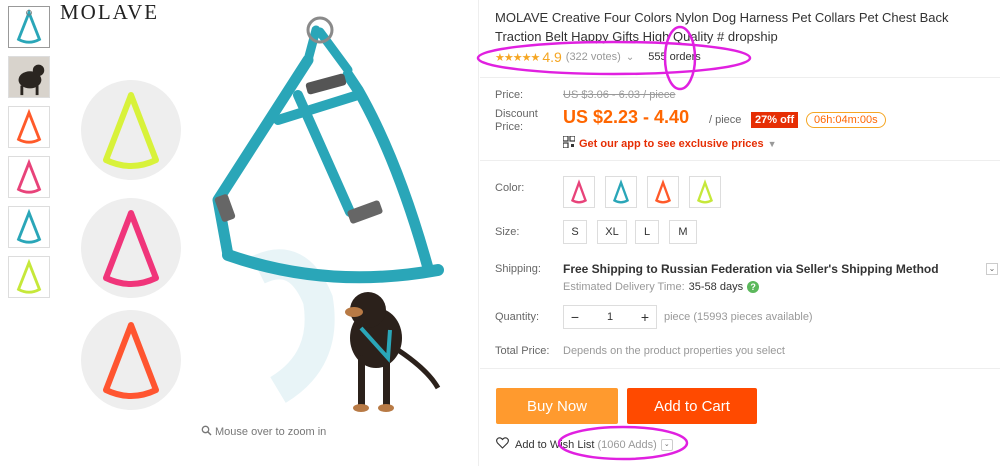 The image size is (1000, 466). What do you see at coordinates (502, 444) in the screenshot?
I see `heart-icon` at bounding box center [502, 444].